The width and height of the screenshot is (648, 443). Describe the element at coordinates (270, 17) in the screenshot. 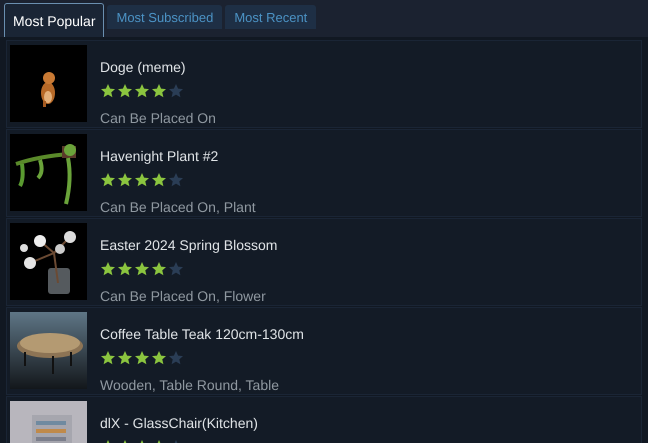

I see `tab: Most Recent` at that location.